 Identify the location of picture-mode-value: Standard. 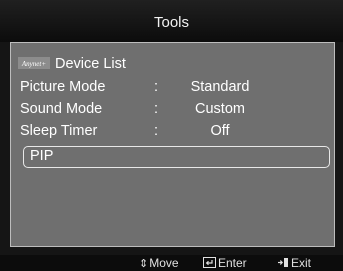
(220, 87).